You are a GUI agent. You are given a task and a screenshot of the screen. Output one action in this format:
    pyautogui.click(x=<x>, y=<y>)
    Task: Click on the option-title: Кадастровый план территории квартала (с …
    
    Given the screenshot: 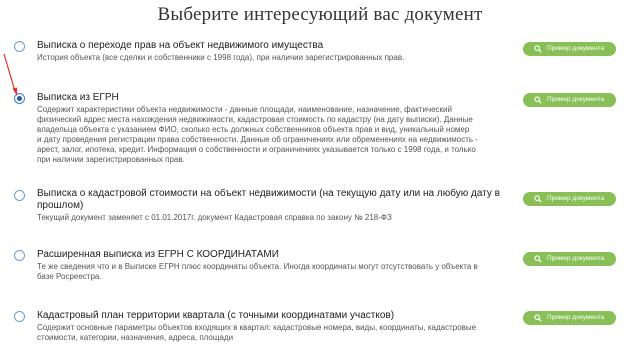 What is the action you would take?
    pyautogui.click(x=216, y=315)
    